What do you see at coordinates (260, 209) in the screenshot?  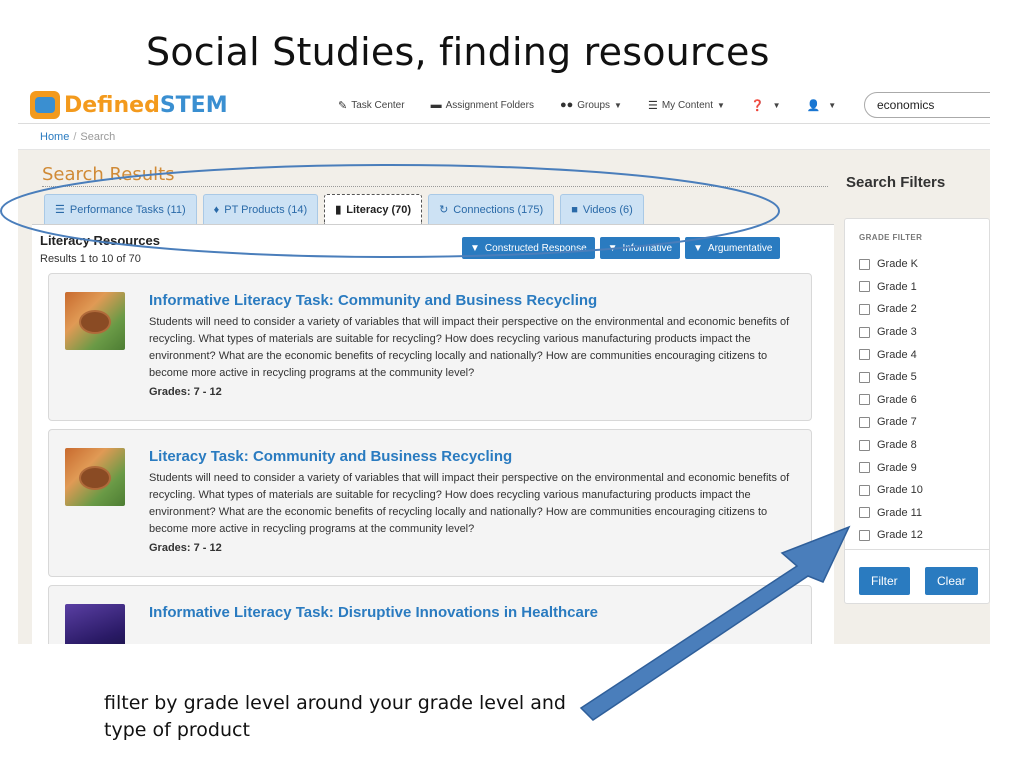 I see `tab-pt-products: ♦ PT Products (14)` at bounding box center [260, 209].